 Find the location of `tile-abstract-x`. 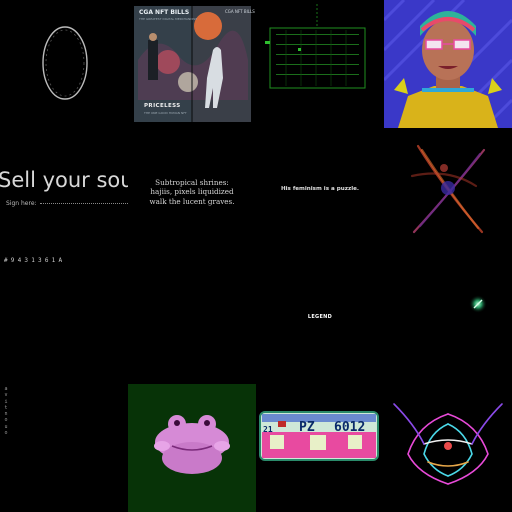

tile-abstract-x is located at coordinates (448, 192).